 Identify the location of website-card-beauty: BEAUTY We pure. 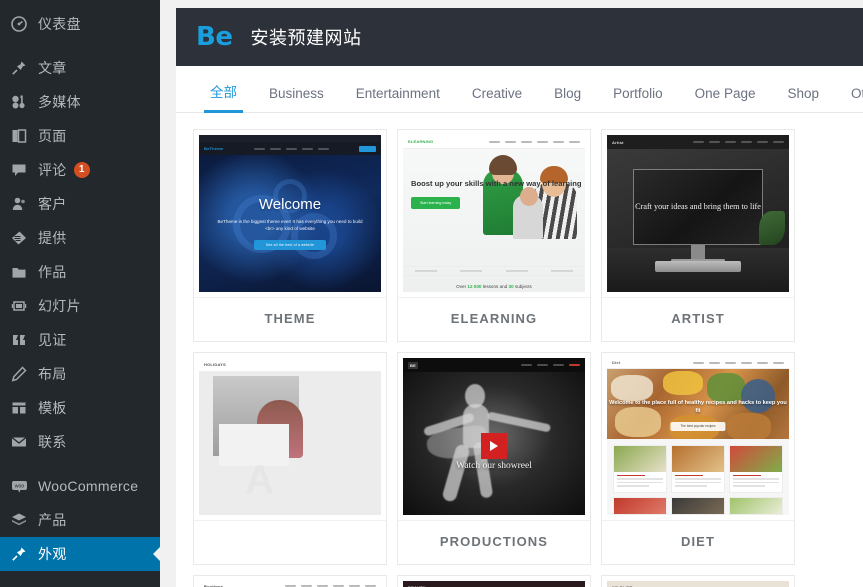
(494, 581).